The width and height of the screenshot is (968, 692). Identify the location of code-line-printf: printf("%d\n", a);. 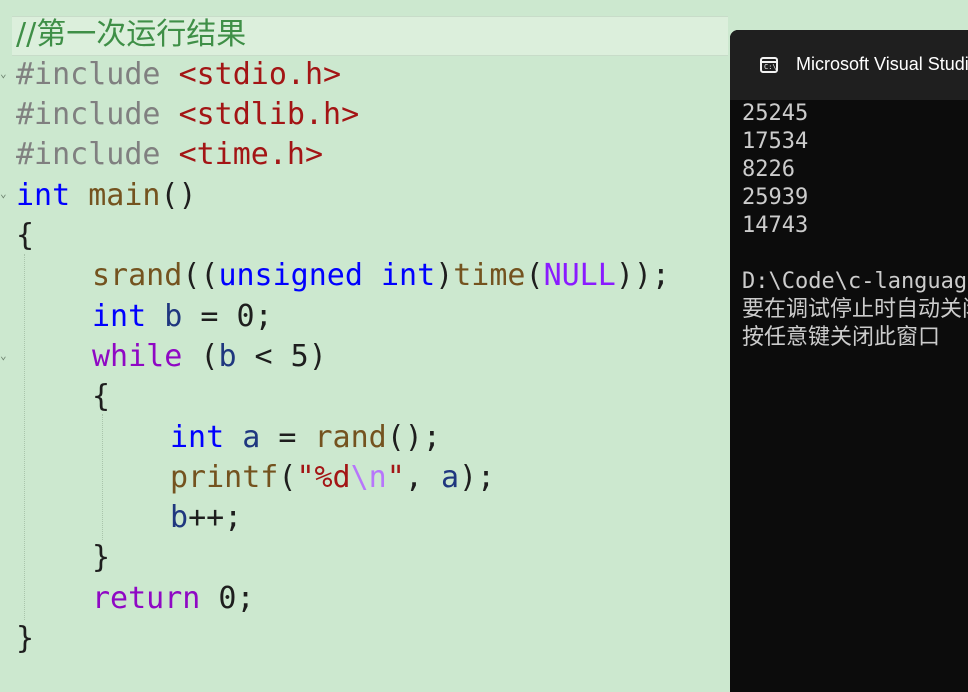
(332, 478).